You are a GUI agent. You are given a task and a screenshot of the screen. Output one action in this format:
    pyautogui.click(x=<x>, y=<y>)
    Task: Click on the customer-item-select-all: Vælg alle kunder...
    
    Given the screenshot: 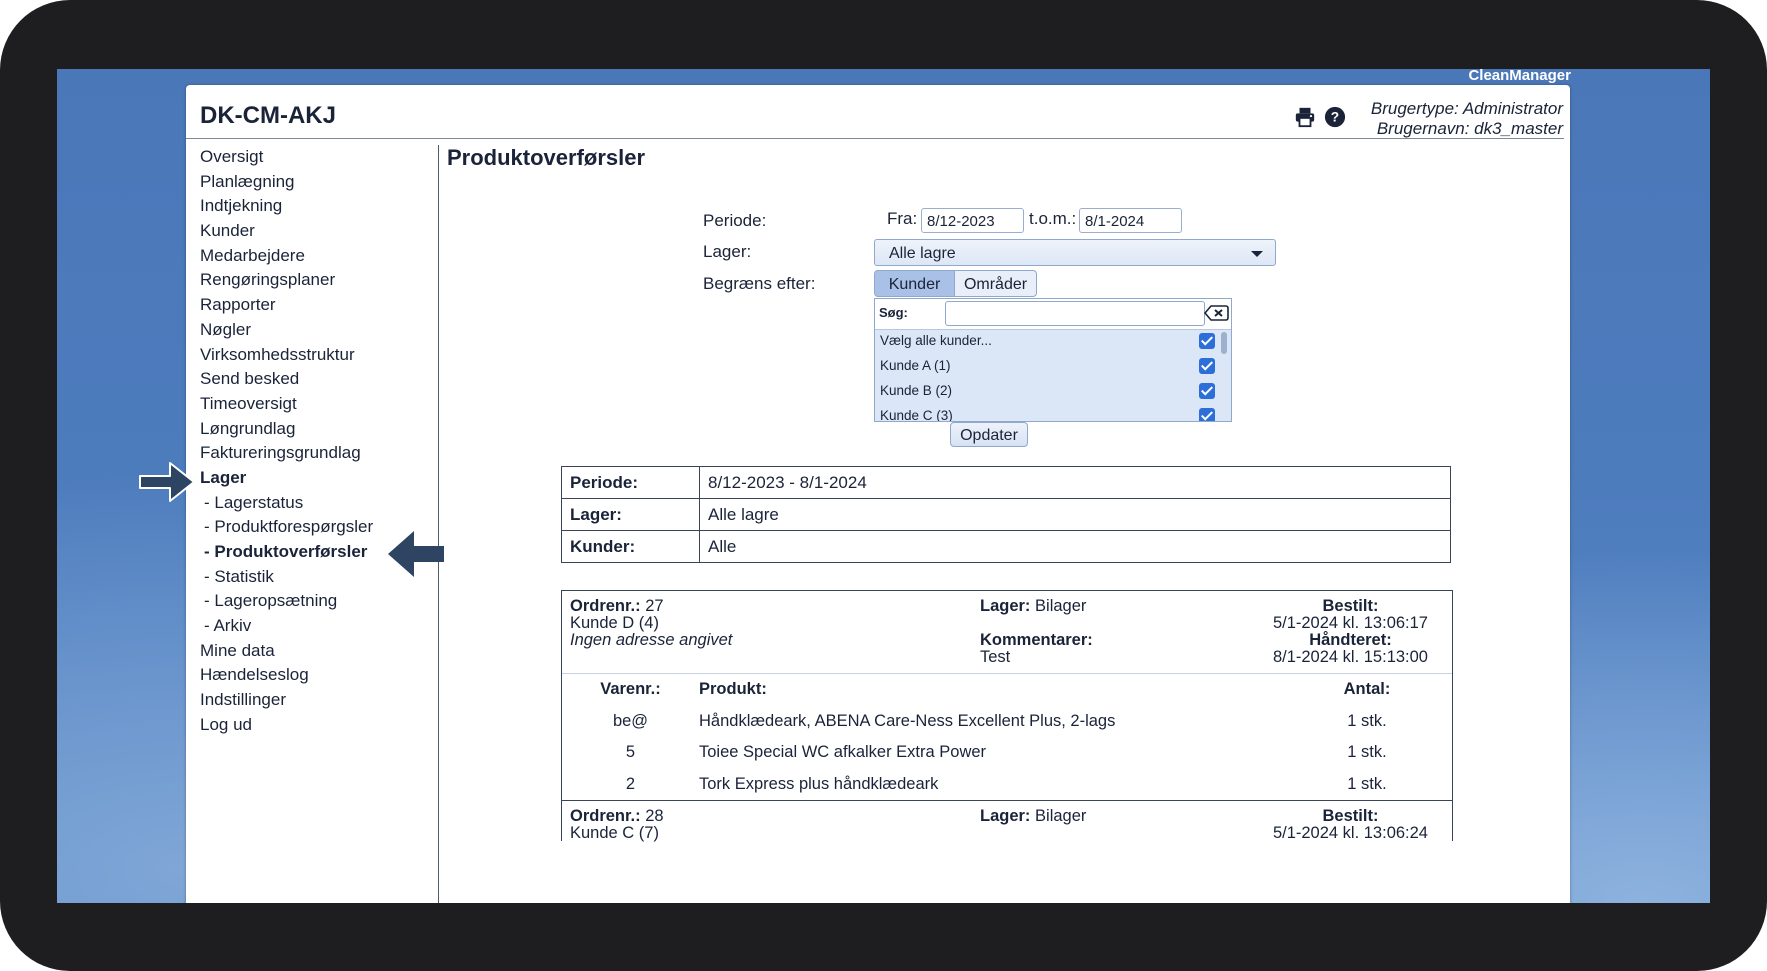 What is the action you would take?
    pyautogui.click(x=1053, y=341)
    